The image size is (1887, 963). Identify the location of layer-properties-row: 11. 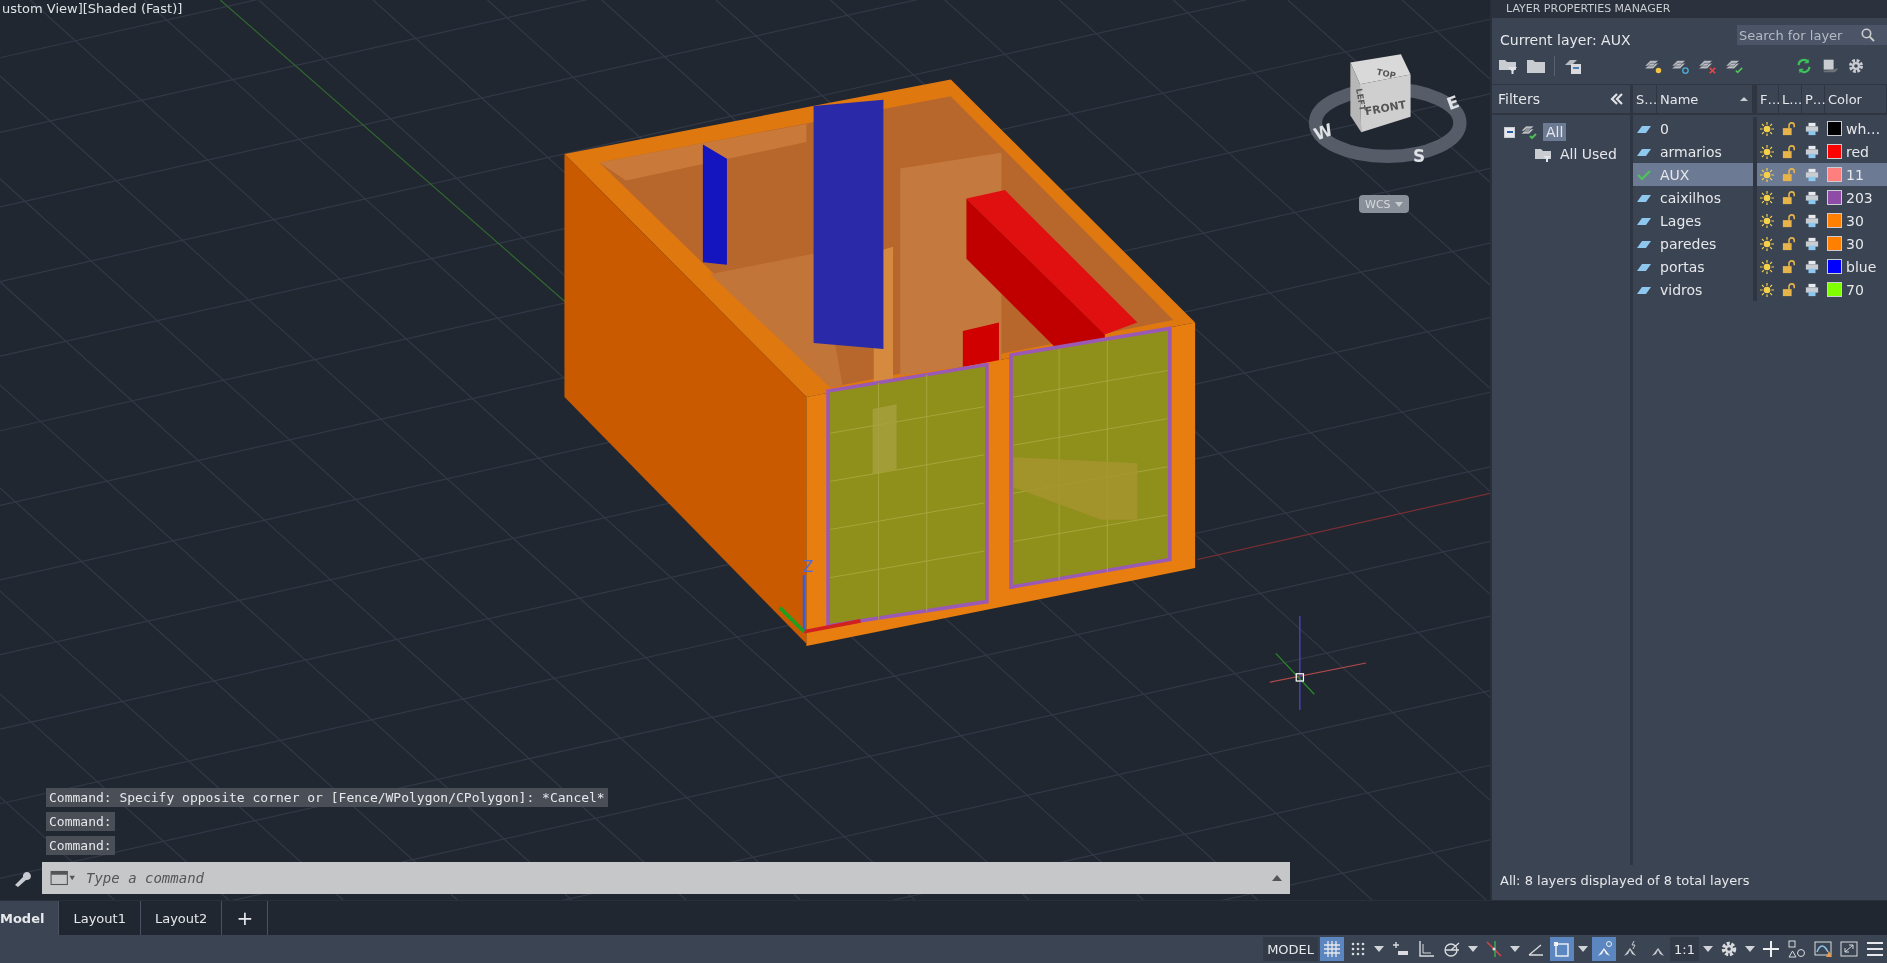
(1822, 174).